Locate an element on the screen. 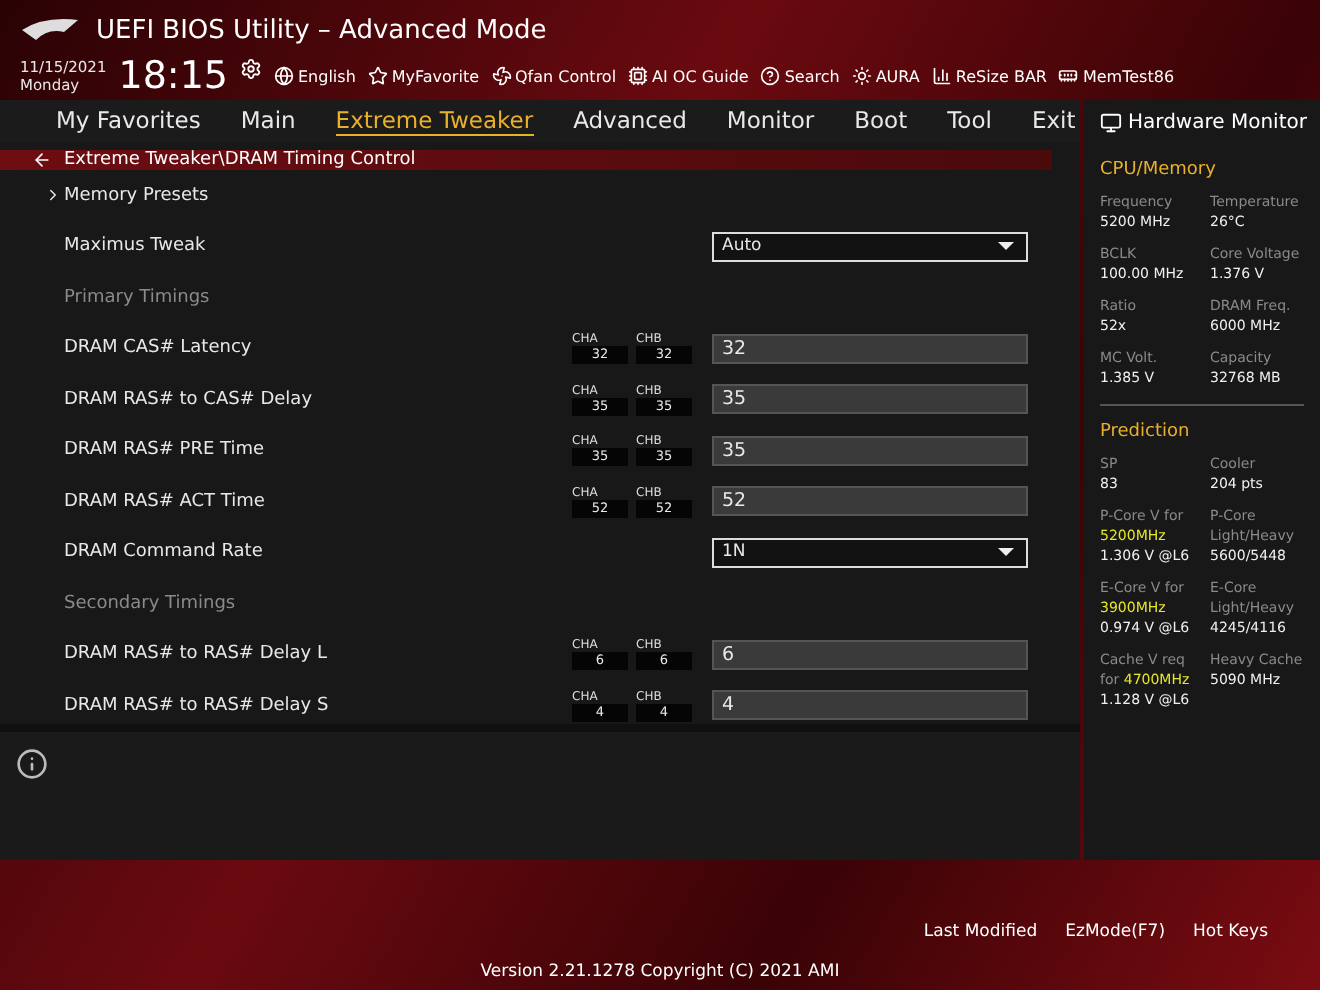  footer-button: Last Modified is located at coordinates (980, 932).